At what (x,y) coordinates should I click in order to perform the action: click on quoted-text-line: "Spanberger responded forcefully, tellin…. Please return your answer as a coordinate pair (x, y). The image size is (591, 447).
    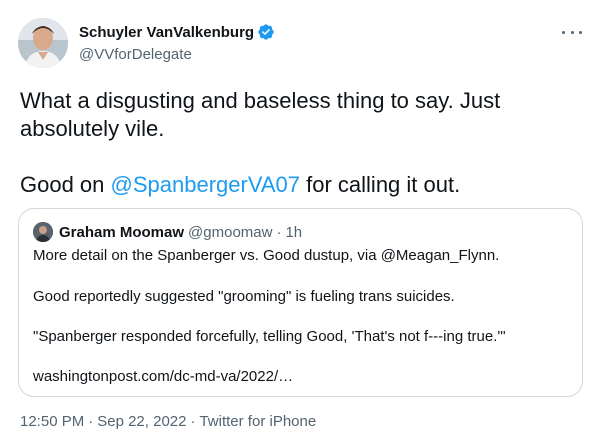
    Looking at the image, I should click on (269, 336).